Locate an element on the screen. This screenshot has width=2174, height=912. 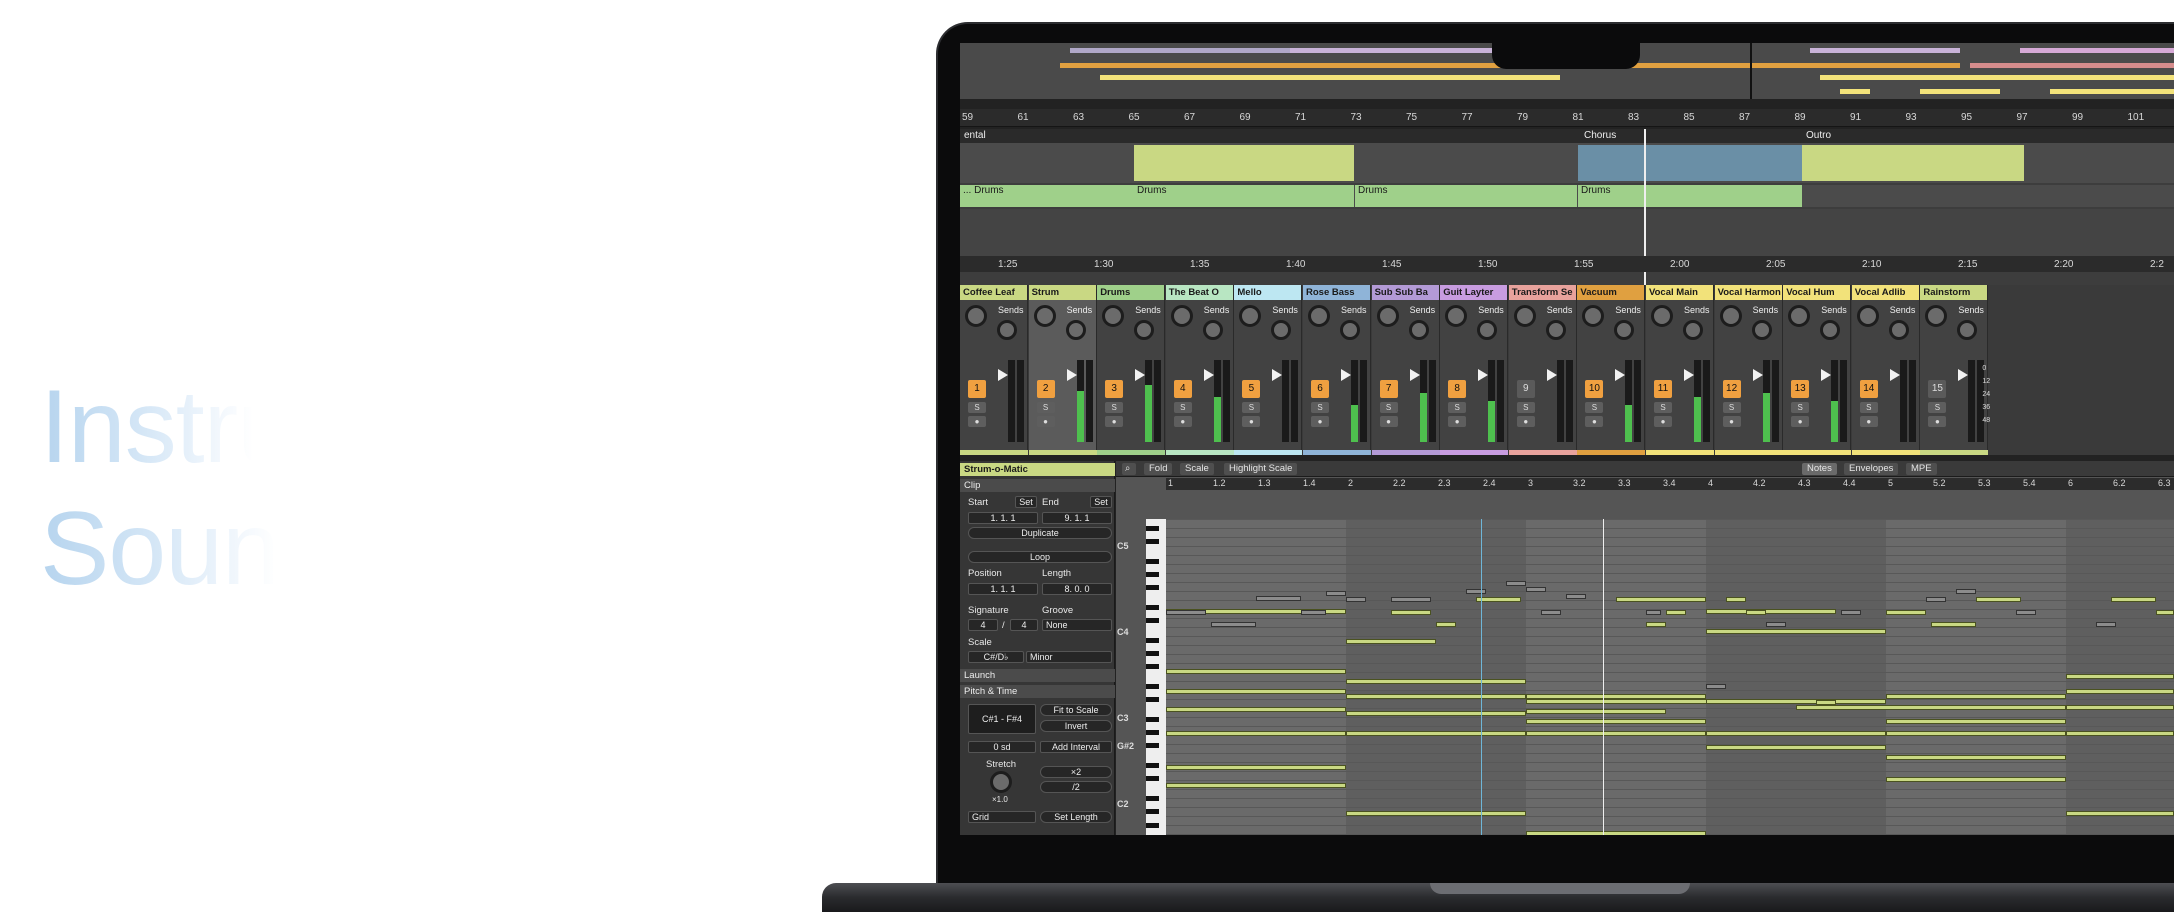
track-activator: 7 is located at coordinates (1388, 389).